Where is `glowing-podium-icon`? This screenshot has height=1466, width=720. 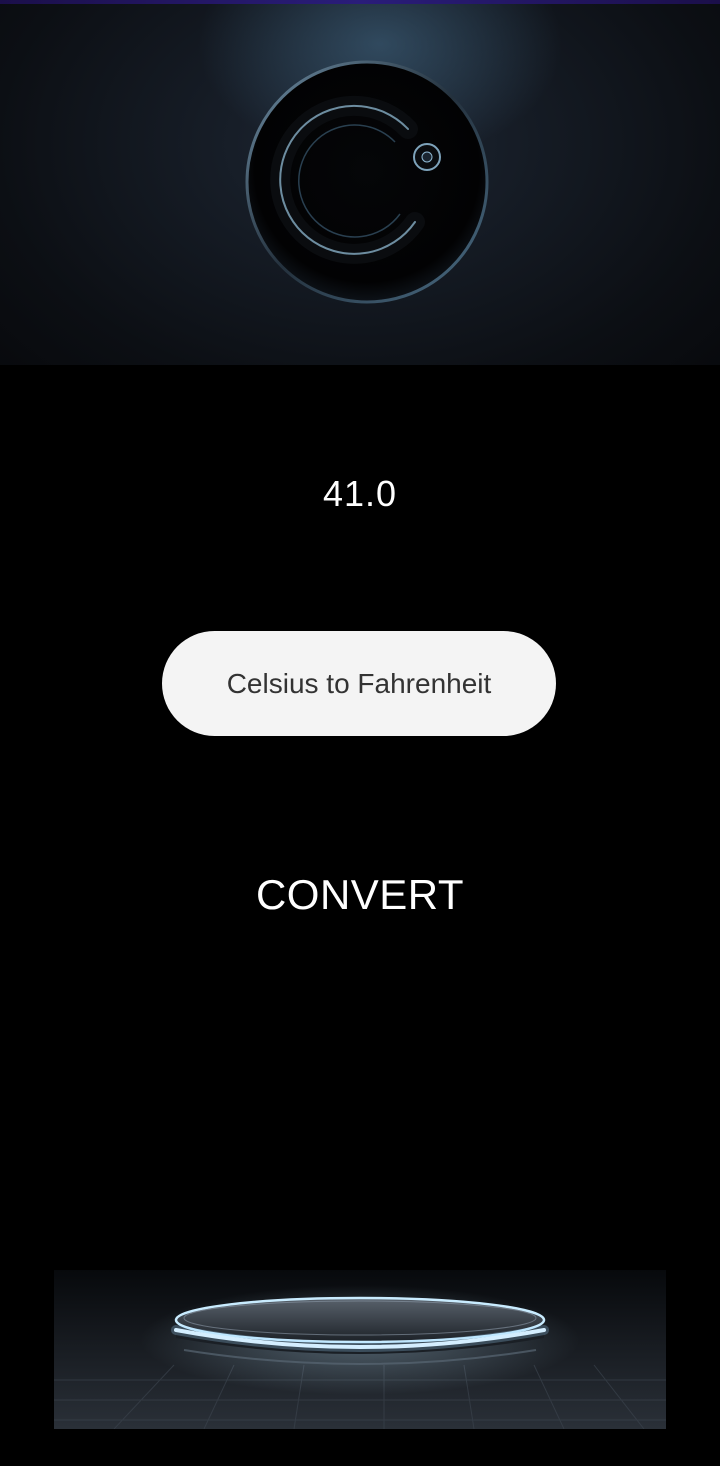 glowing-podium-icon is located at coordinates (360, 1349).